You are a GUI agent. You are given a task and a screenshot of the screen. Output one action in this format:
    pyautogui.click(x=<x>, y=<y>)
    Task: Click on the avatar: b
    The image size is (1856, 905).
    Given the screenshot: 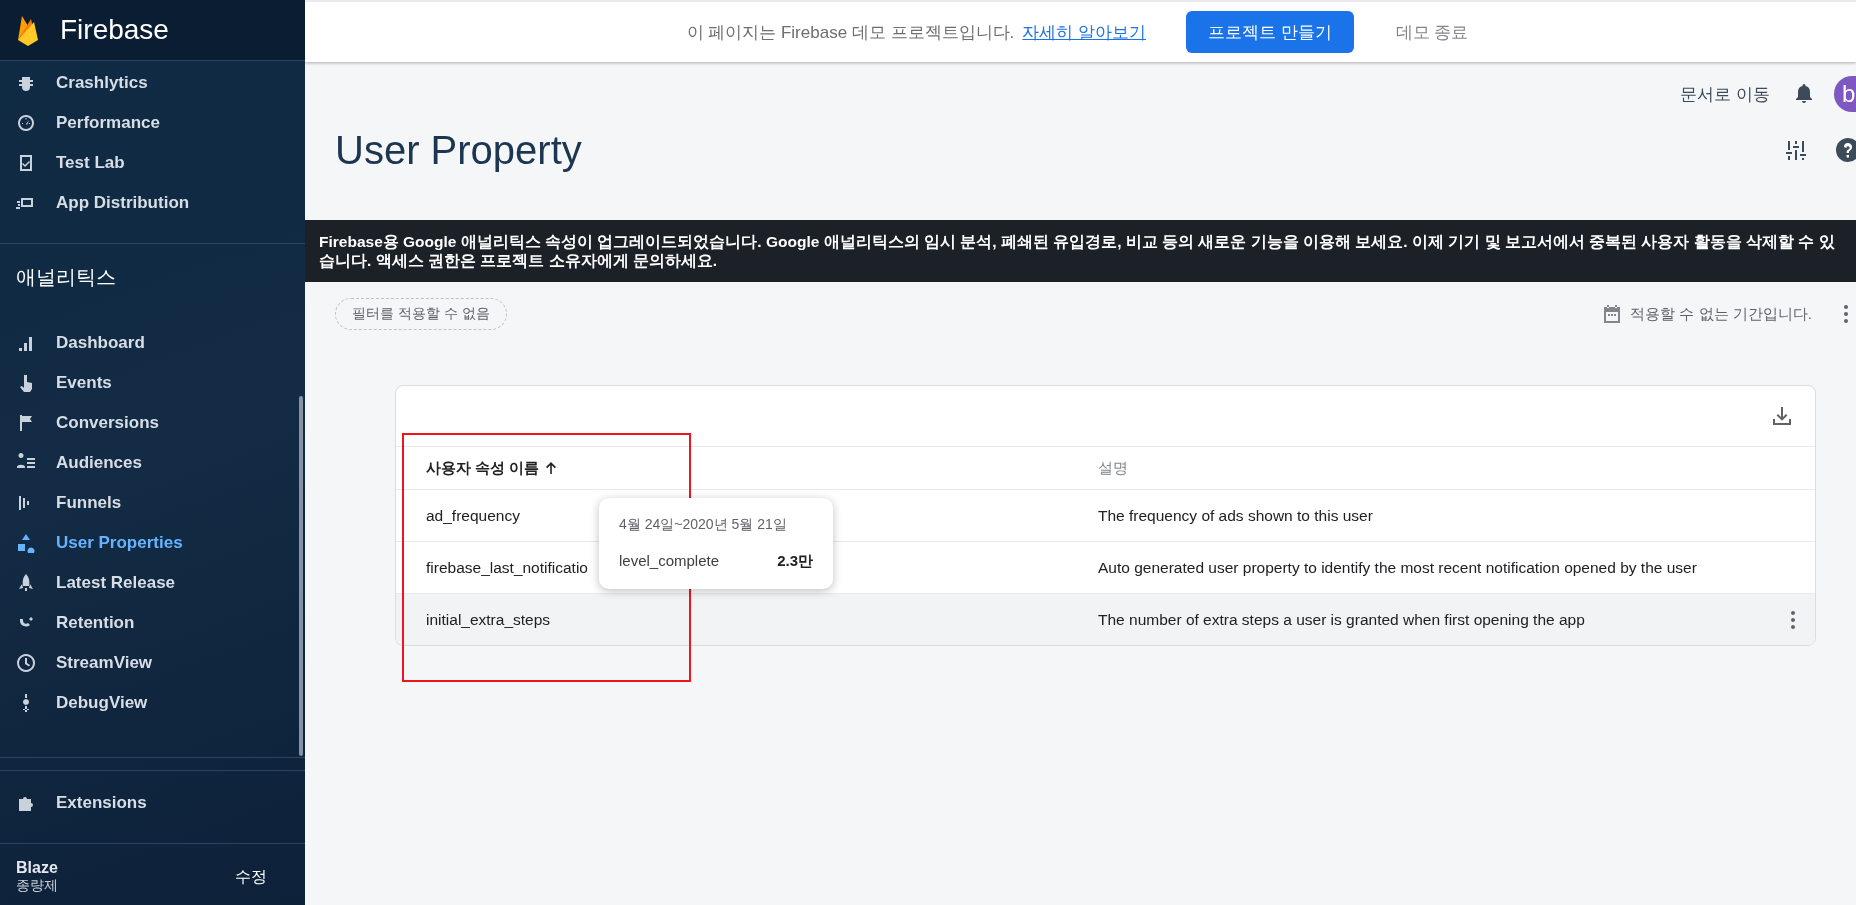 What is the action you would take?
    pyautogui.click(x=1845, y=94)
    